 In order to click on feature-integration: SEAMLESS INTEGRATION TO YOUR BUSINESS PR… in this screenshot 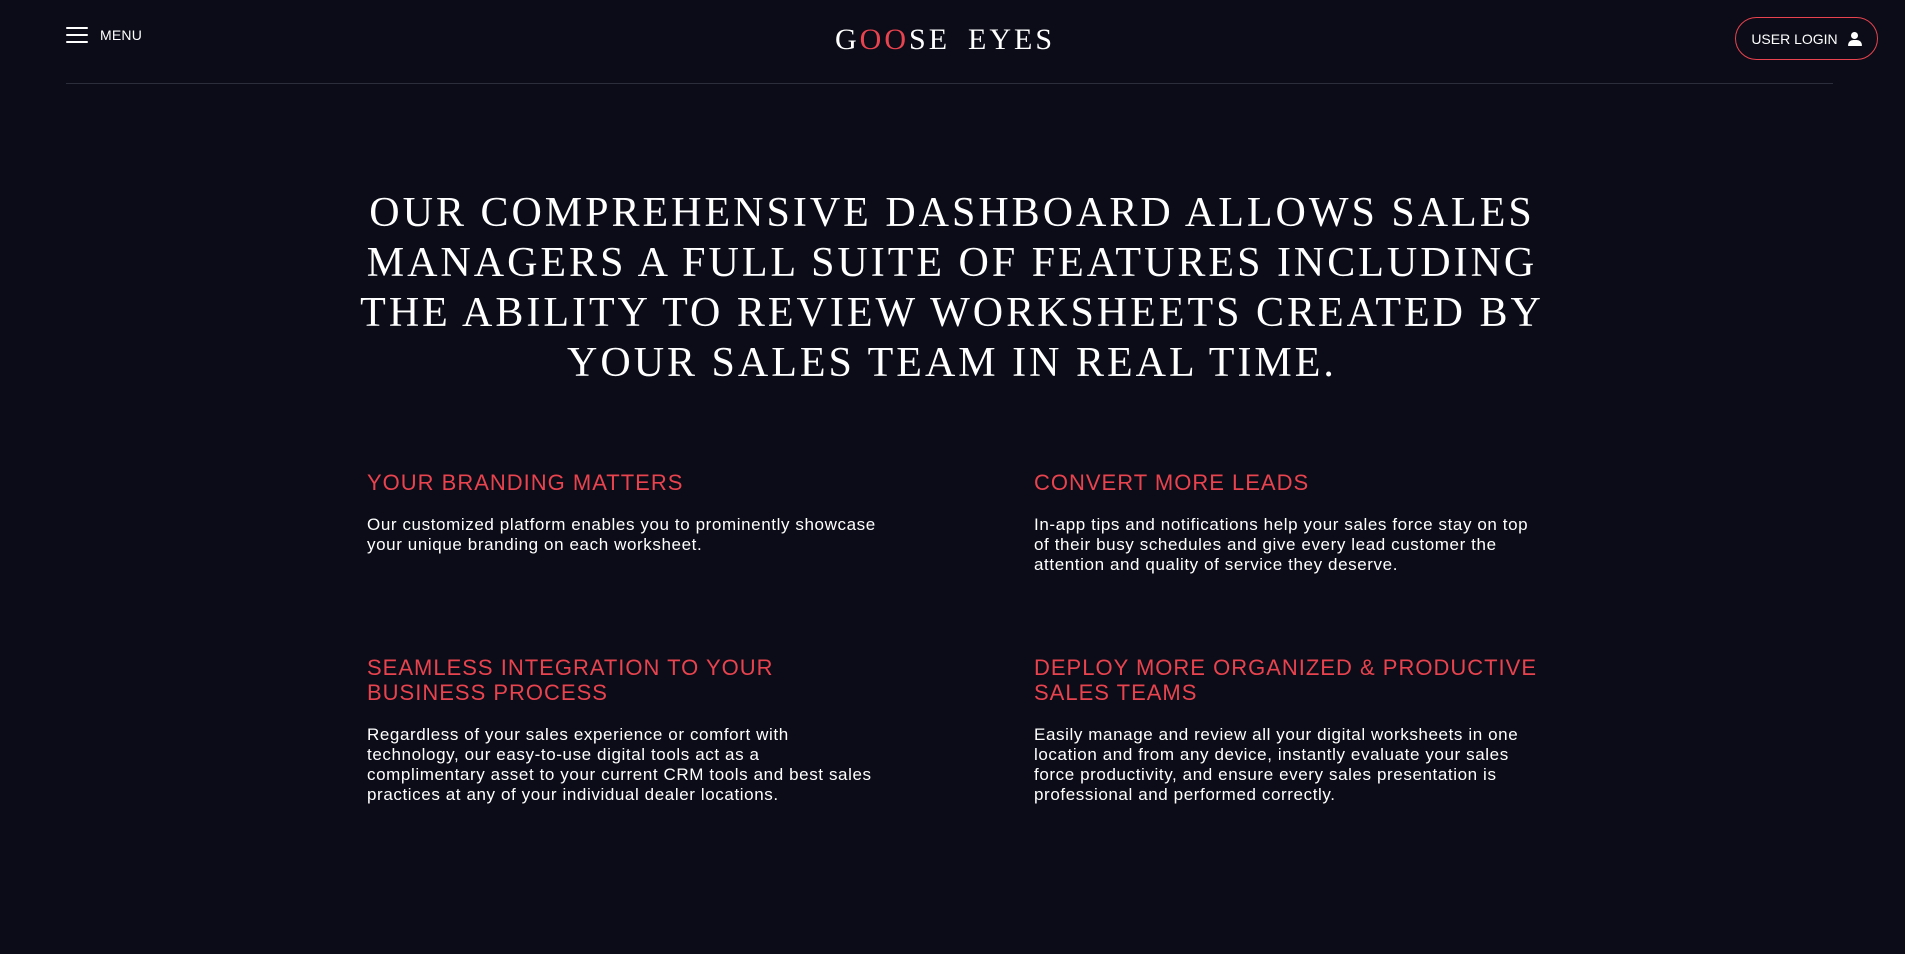, I will do `click(622, 730)`.